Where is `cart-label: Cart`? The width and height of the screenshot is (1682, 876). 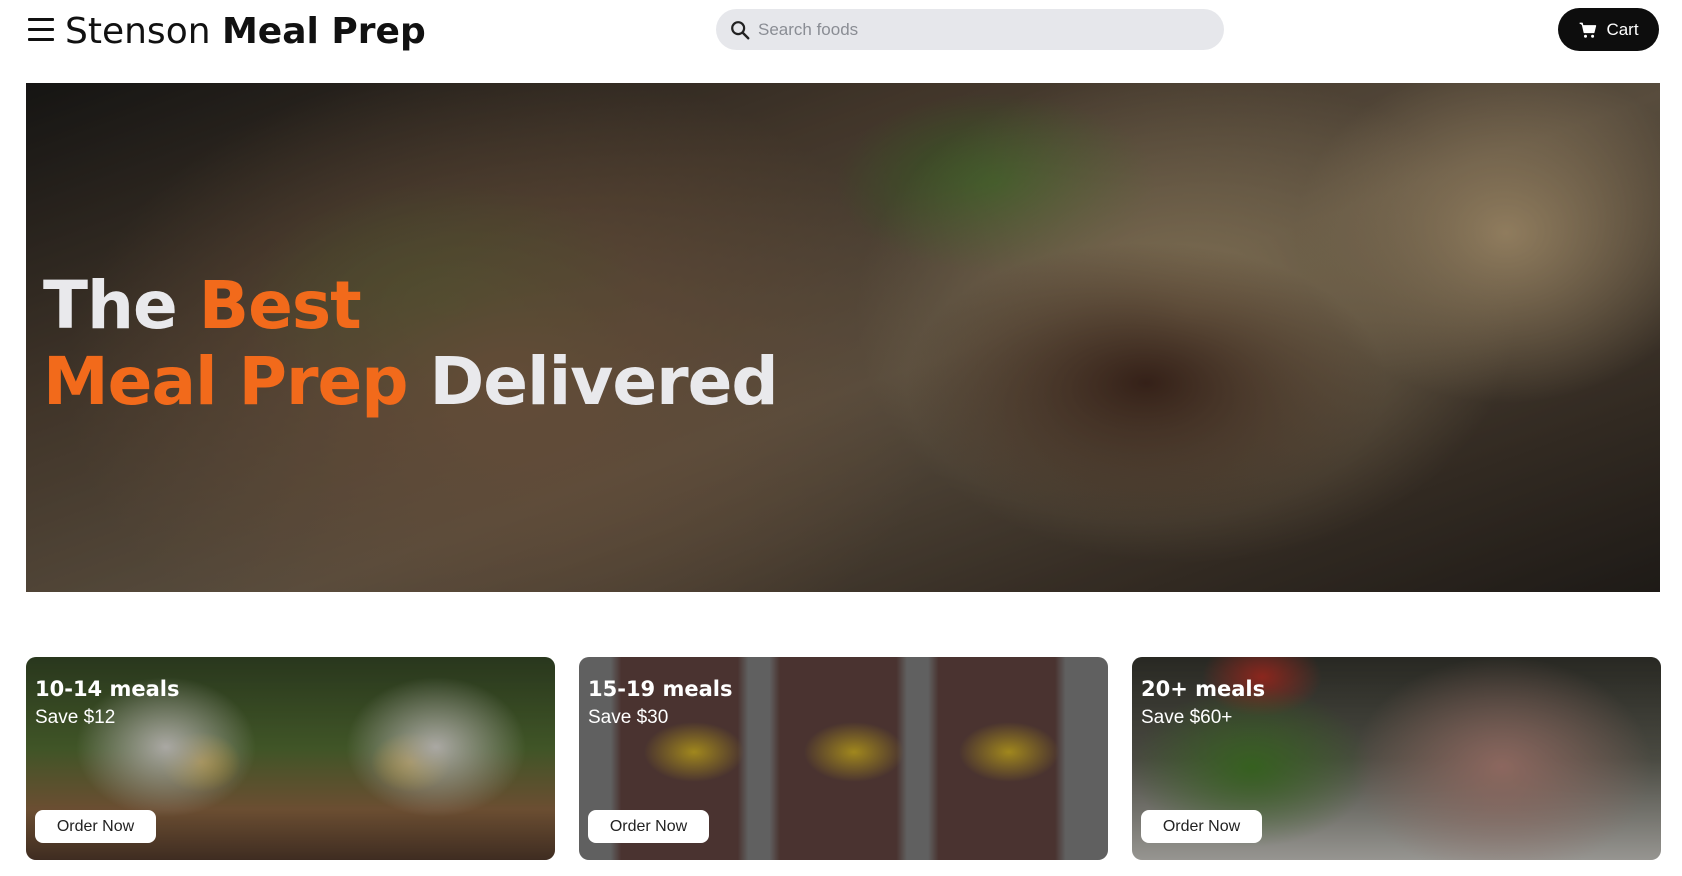
cart-label: Cart is located at coordinates (1622, 29).